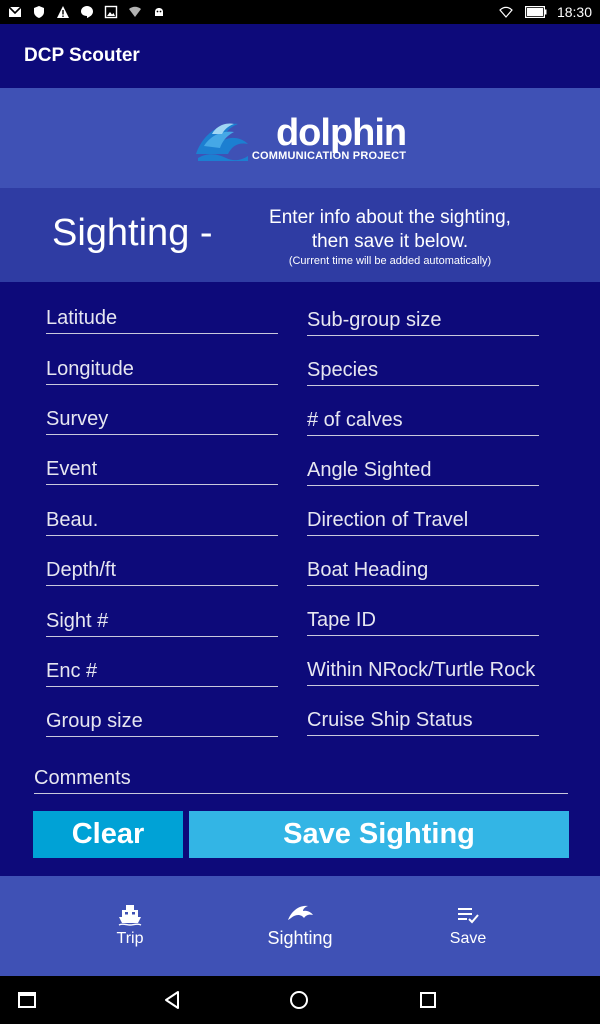 The image size is (600, 1024). I want to click on boat-heading-input, so click(423, 567).